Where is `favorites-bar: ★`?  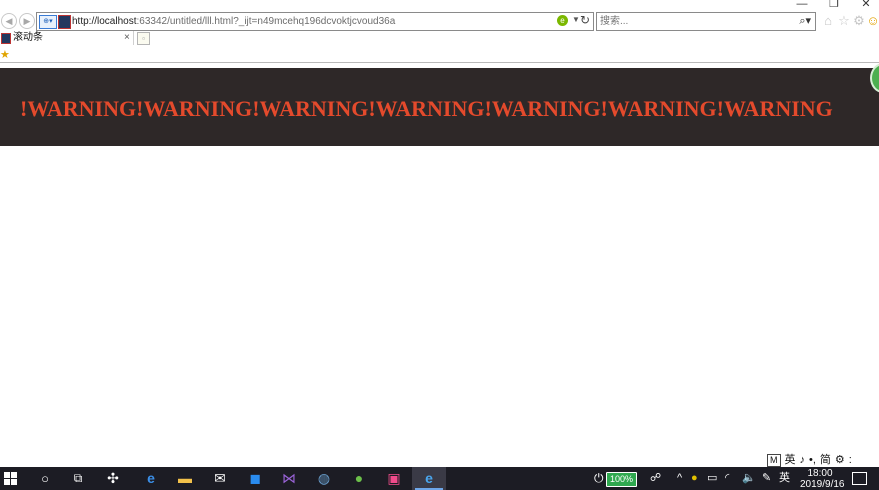
favorites-bar: ★ is located at coordinates (439, 54).